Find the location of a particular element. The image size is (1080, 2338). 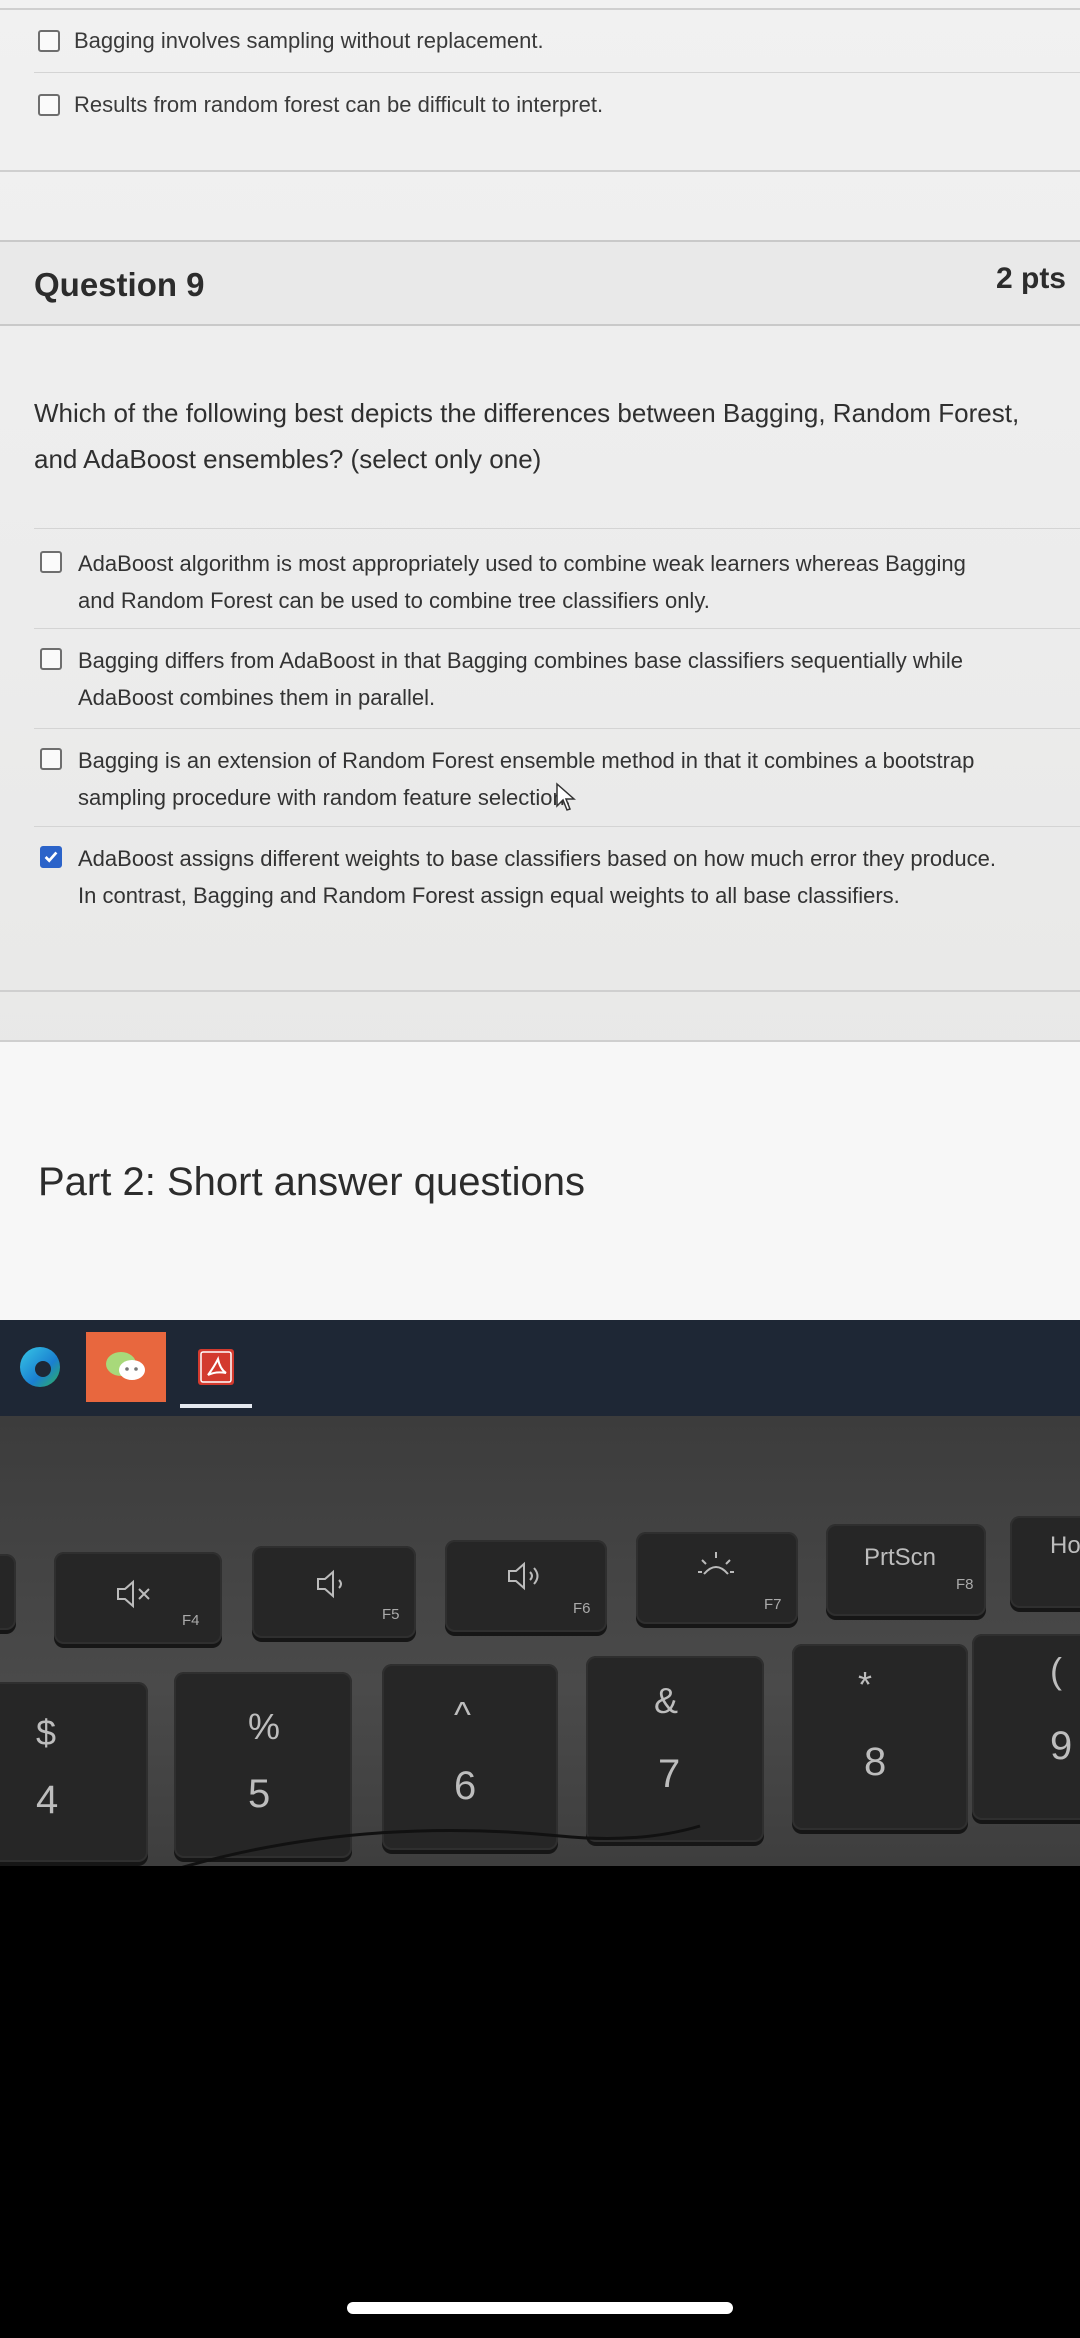

checkmark-icon is located at coordinates (51, 857).